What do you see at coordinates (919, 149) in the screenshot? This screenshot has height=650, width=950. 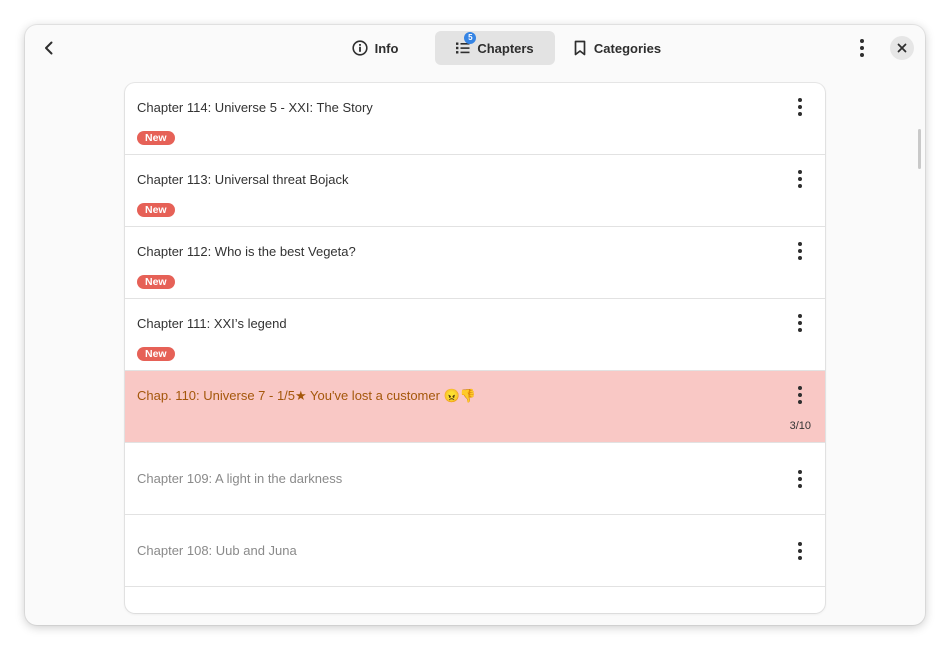 I see `scrollbar` at bounding box center [919, 149].